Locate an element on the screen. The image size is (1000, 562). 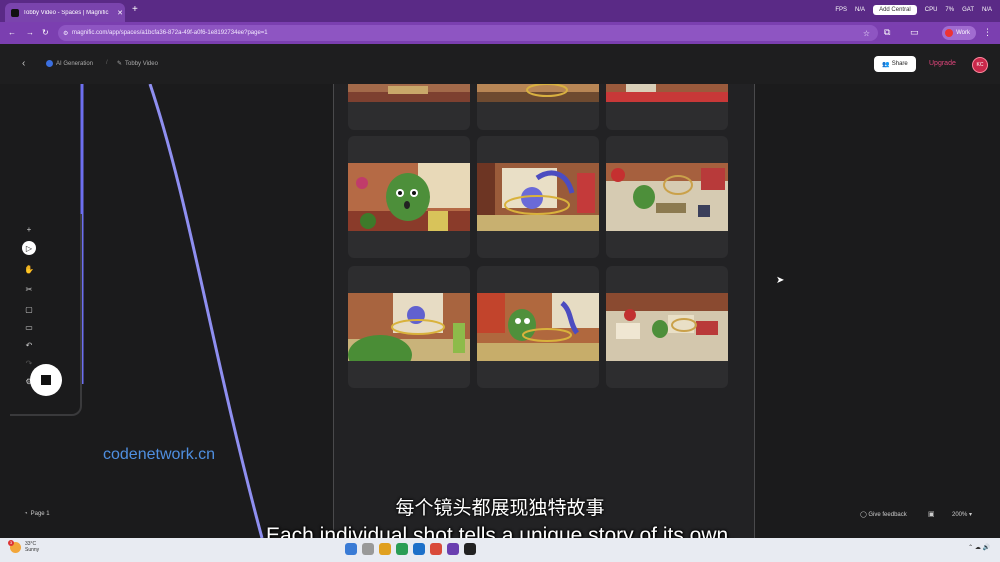
weather-widget: 3 33°C Sunny is located at coordinates (24, 546).